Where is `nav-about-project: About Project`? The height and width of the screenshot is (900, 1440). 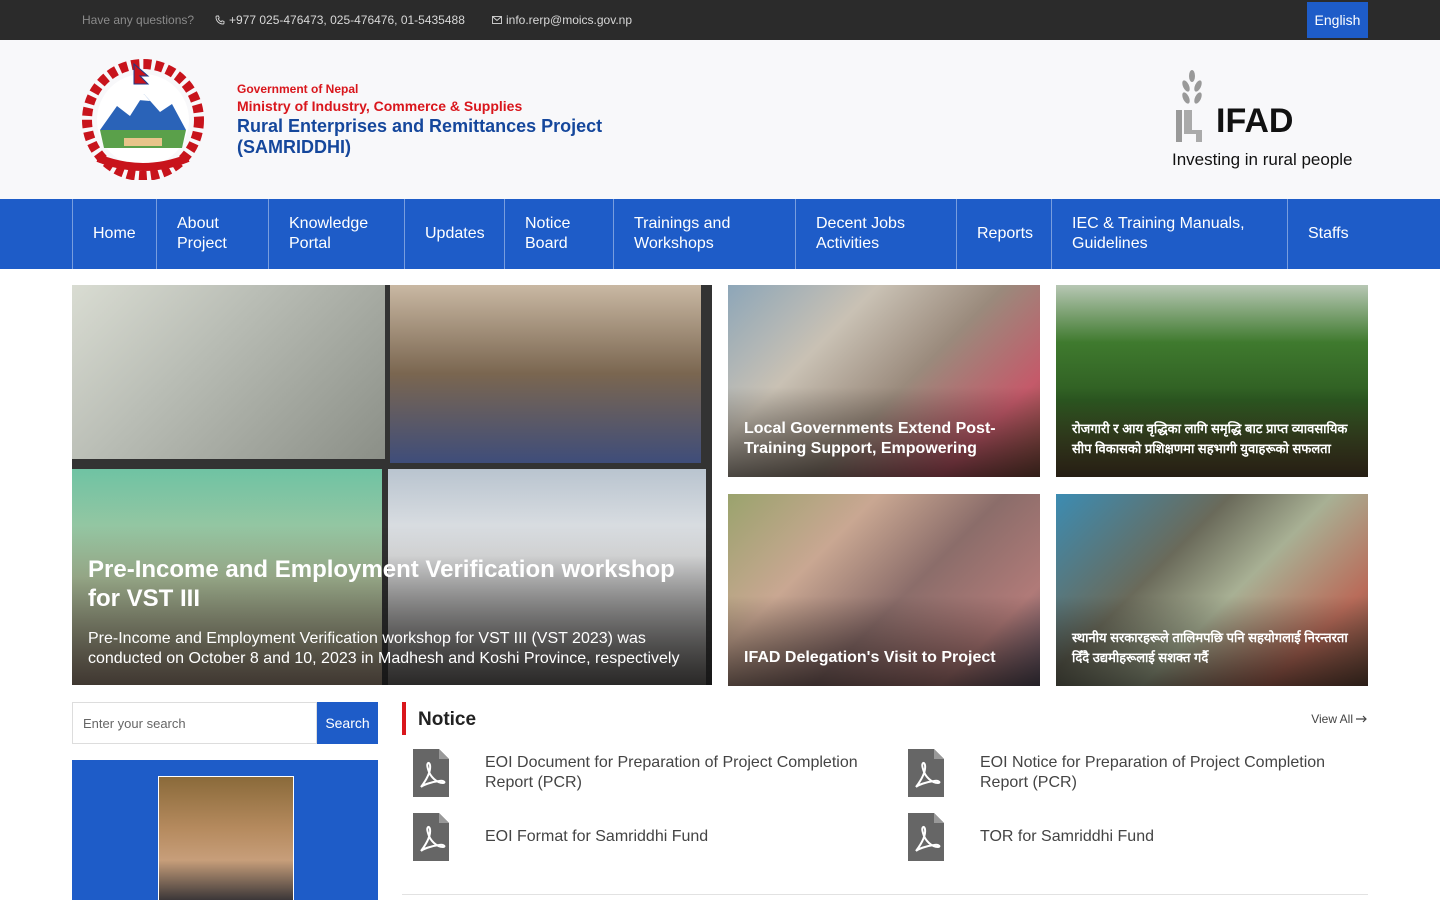 nav-about-project: About Project is located at coordinates (212, 234).